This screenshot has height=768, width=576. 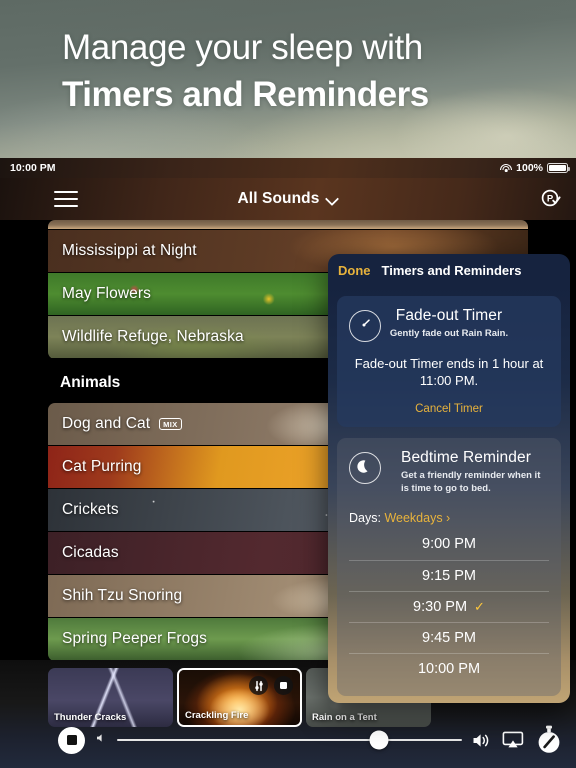 What do you see at coordinates (106, 293) in the screenshot?
I see `list-item-label: May Flowers` at bounding box center [106, 293].